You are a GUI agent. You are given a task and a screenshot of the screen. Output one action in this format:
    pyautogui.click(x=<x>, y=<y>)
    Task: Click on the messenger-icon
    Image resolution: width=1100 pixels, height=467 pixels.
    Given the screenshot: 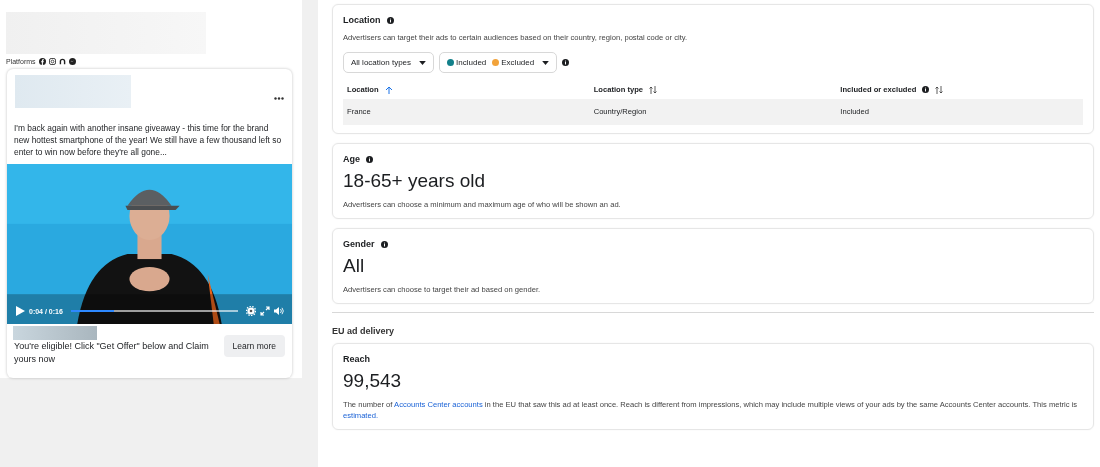 What is the action you would take?
    pyautogui.click(x=72, y=61)
    